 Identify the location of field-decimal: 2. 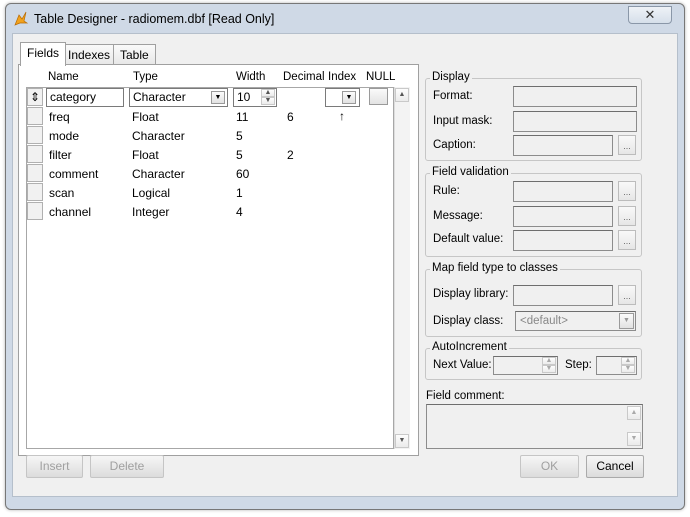
(290, 155).